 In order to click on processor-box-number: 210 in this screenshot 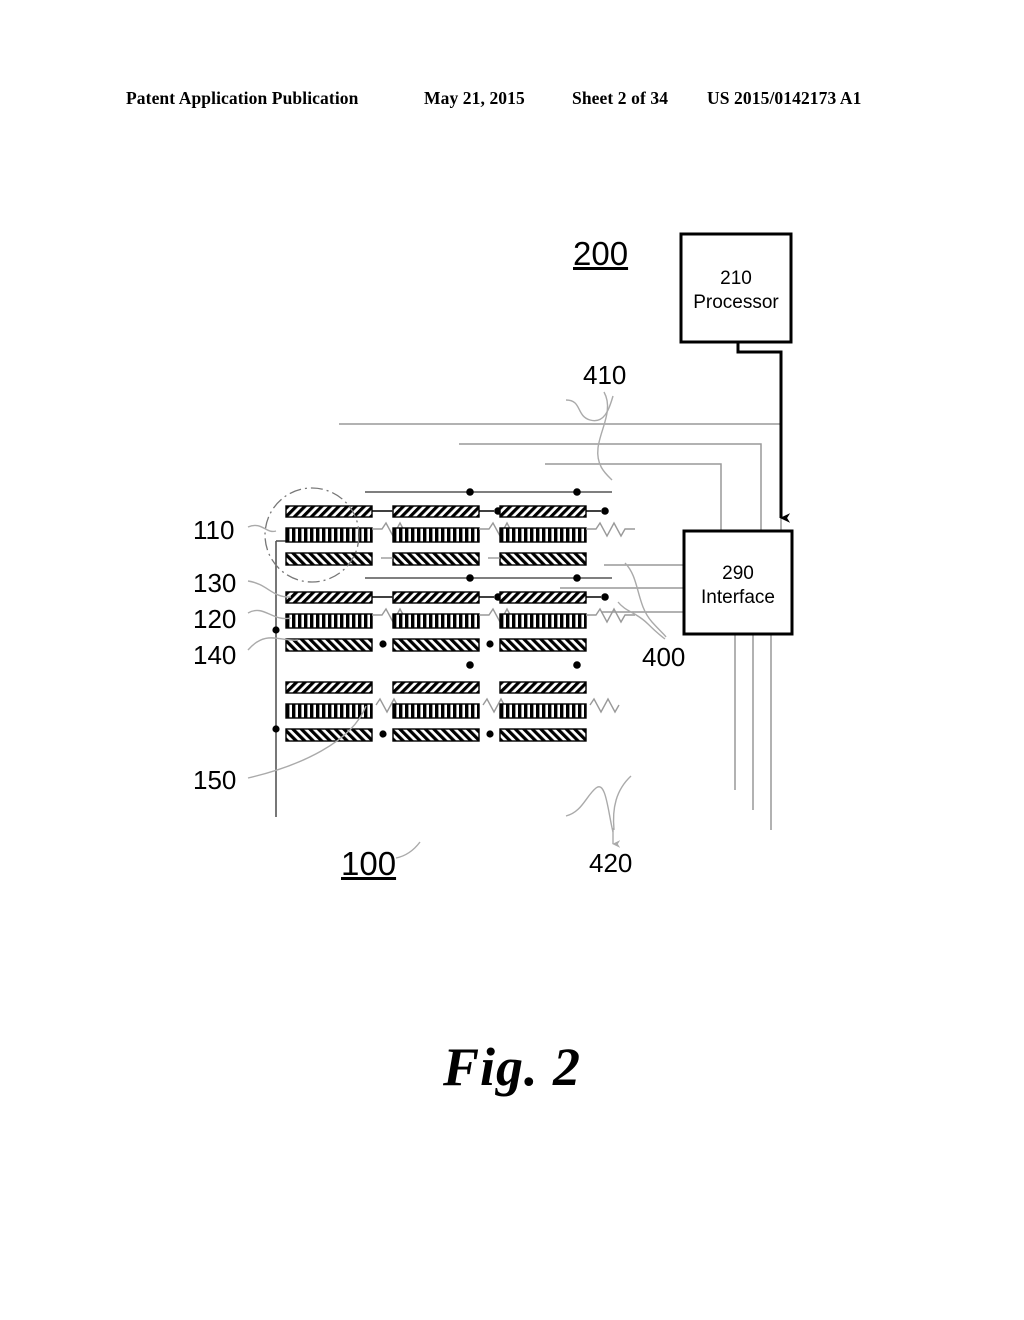, I will do `click(736, 278)`.